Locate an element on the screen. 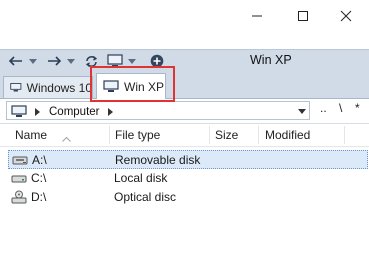 The image size is (369, 268). back-button is located at coordinates (16, 61).